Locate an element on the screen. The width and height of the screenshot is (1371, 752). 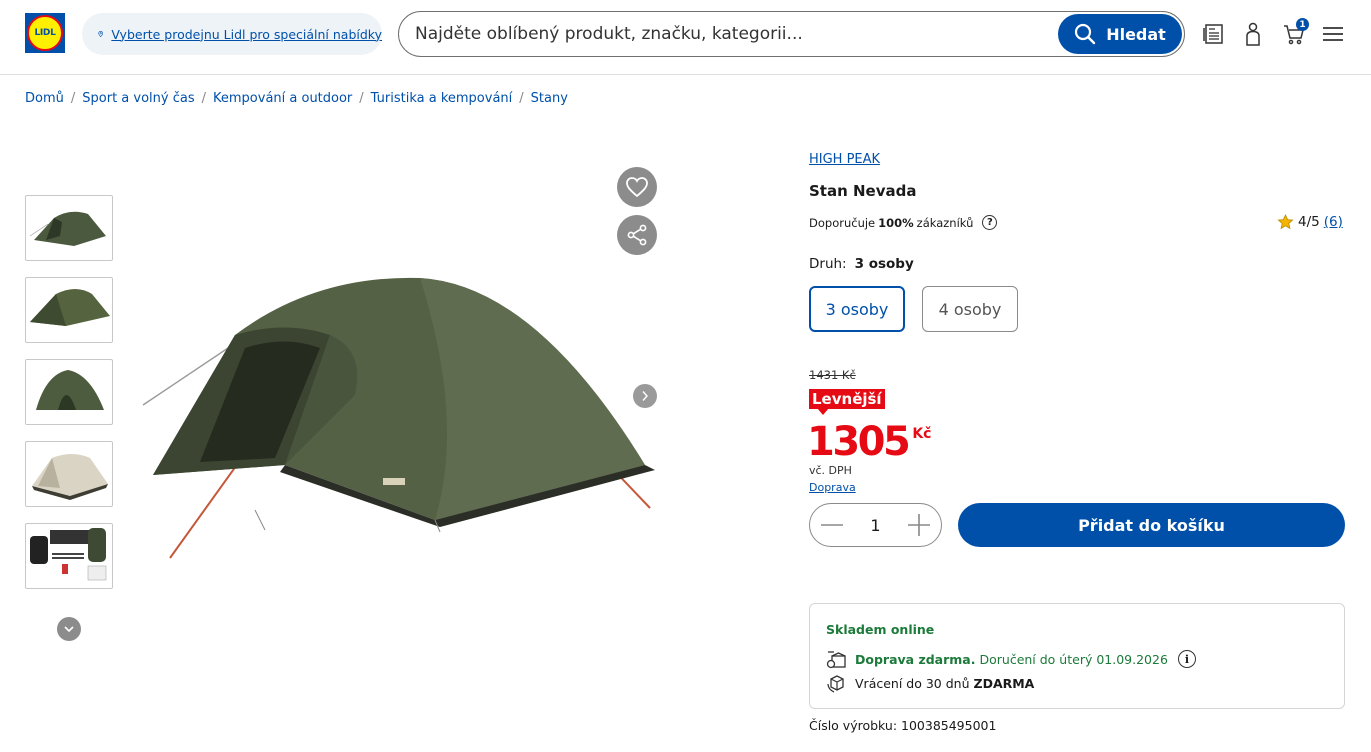
increase-quantity-button is located at coordinates (919, 525).